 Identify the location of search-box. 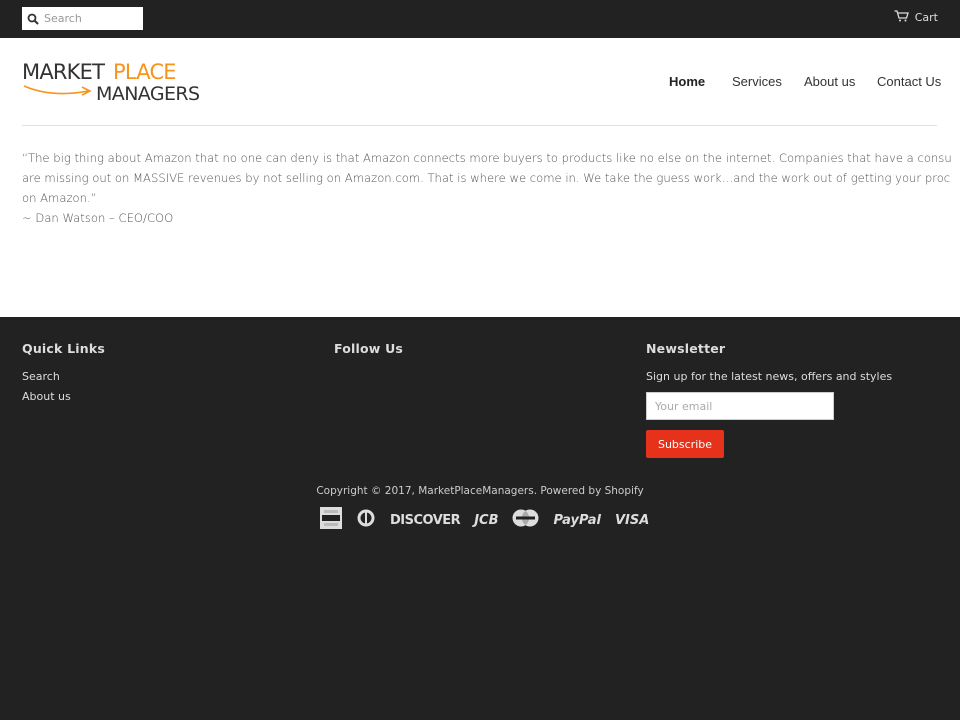
(82, 18).